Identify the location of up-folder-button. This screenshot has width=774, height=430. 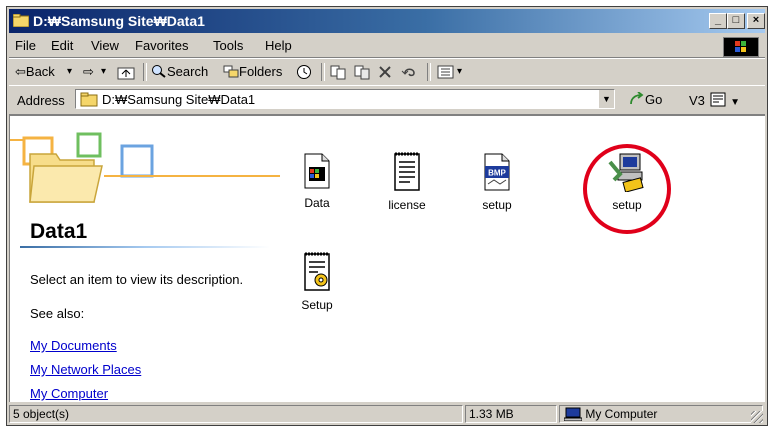
(126, 73).